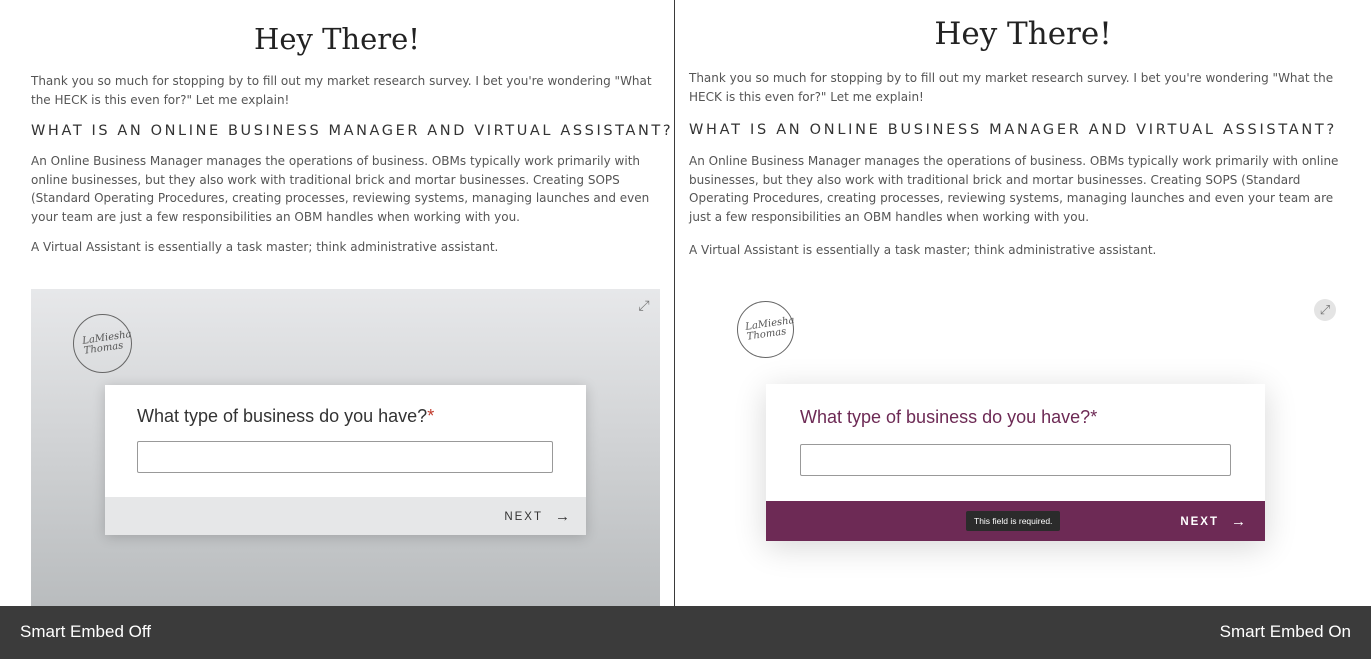 The image size is (1371, 659). What do you see at coordinates (345, 516) in the screenshot?
I see `card-footer: NEXT →` at bounding box center [345, 516].